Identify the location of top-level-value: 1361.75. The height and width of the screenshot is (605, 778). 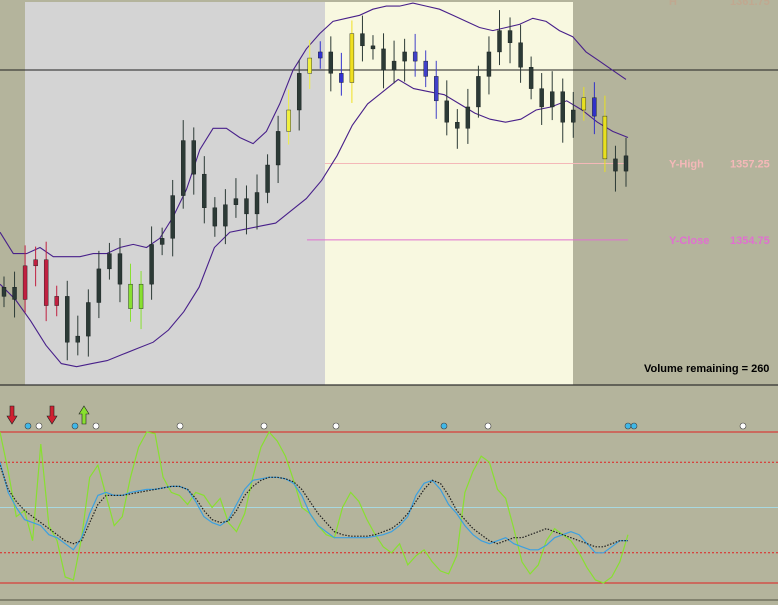
(750, 4).